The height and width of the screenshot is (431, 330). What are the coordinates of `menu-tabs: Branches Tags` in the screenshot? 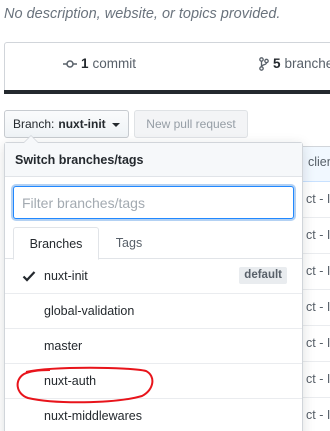 It's located at (153, 243).